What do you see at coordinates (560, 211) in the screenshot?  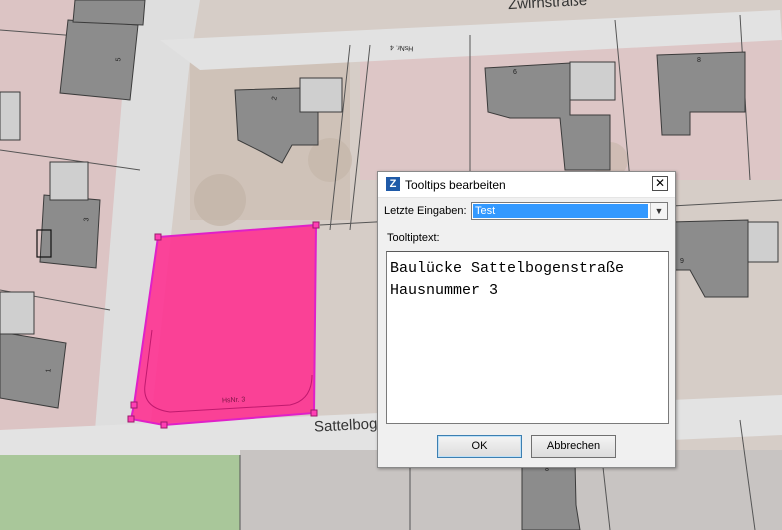 I see `recent-entries-value: Test` at bounding box center [560, 211].